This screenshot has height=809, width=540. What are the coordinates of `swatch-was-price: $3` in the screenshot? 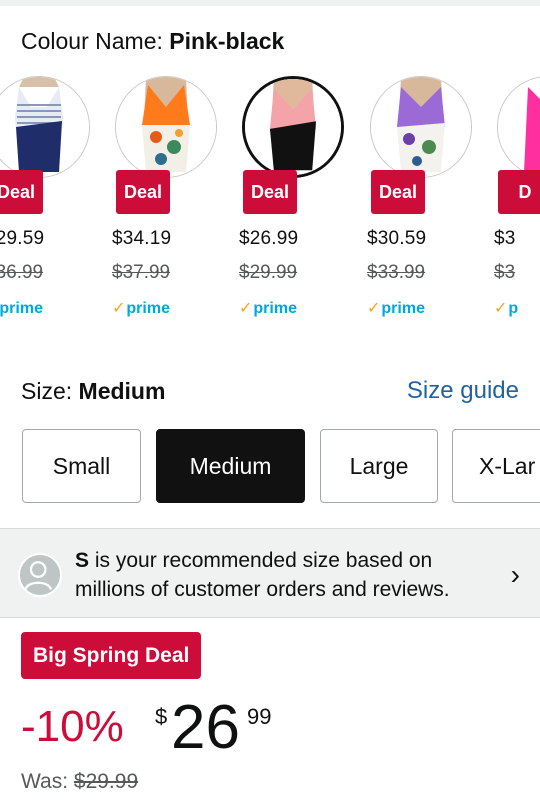 It's located at (505, 272).